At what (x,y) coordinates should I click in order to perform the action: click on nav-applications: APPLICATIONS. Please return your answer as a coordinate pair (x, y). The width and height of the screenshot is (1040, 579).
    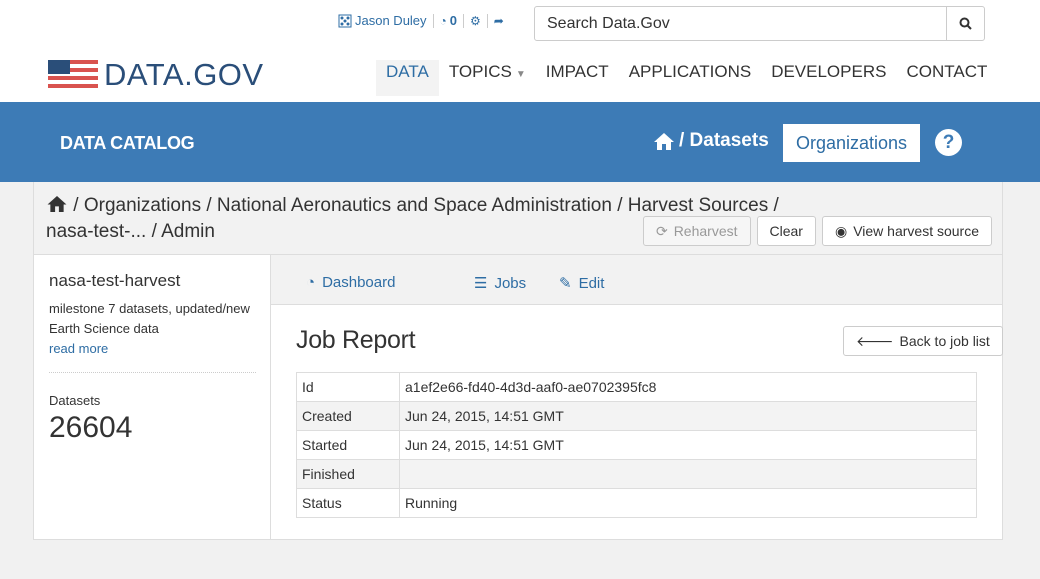
    Looking at the image, I should click on (690, 78).